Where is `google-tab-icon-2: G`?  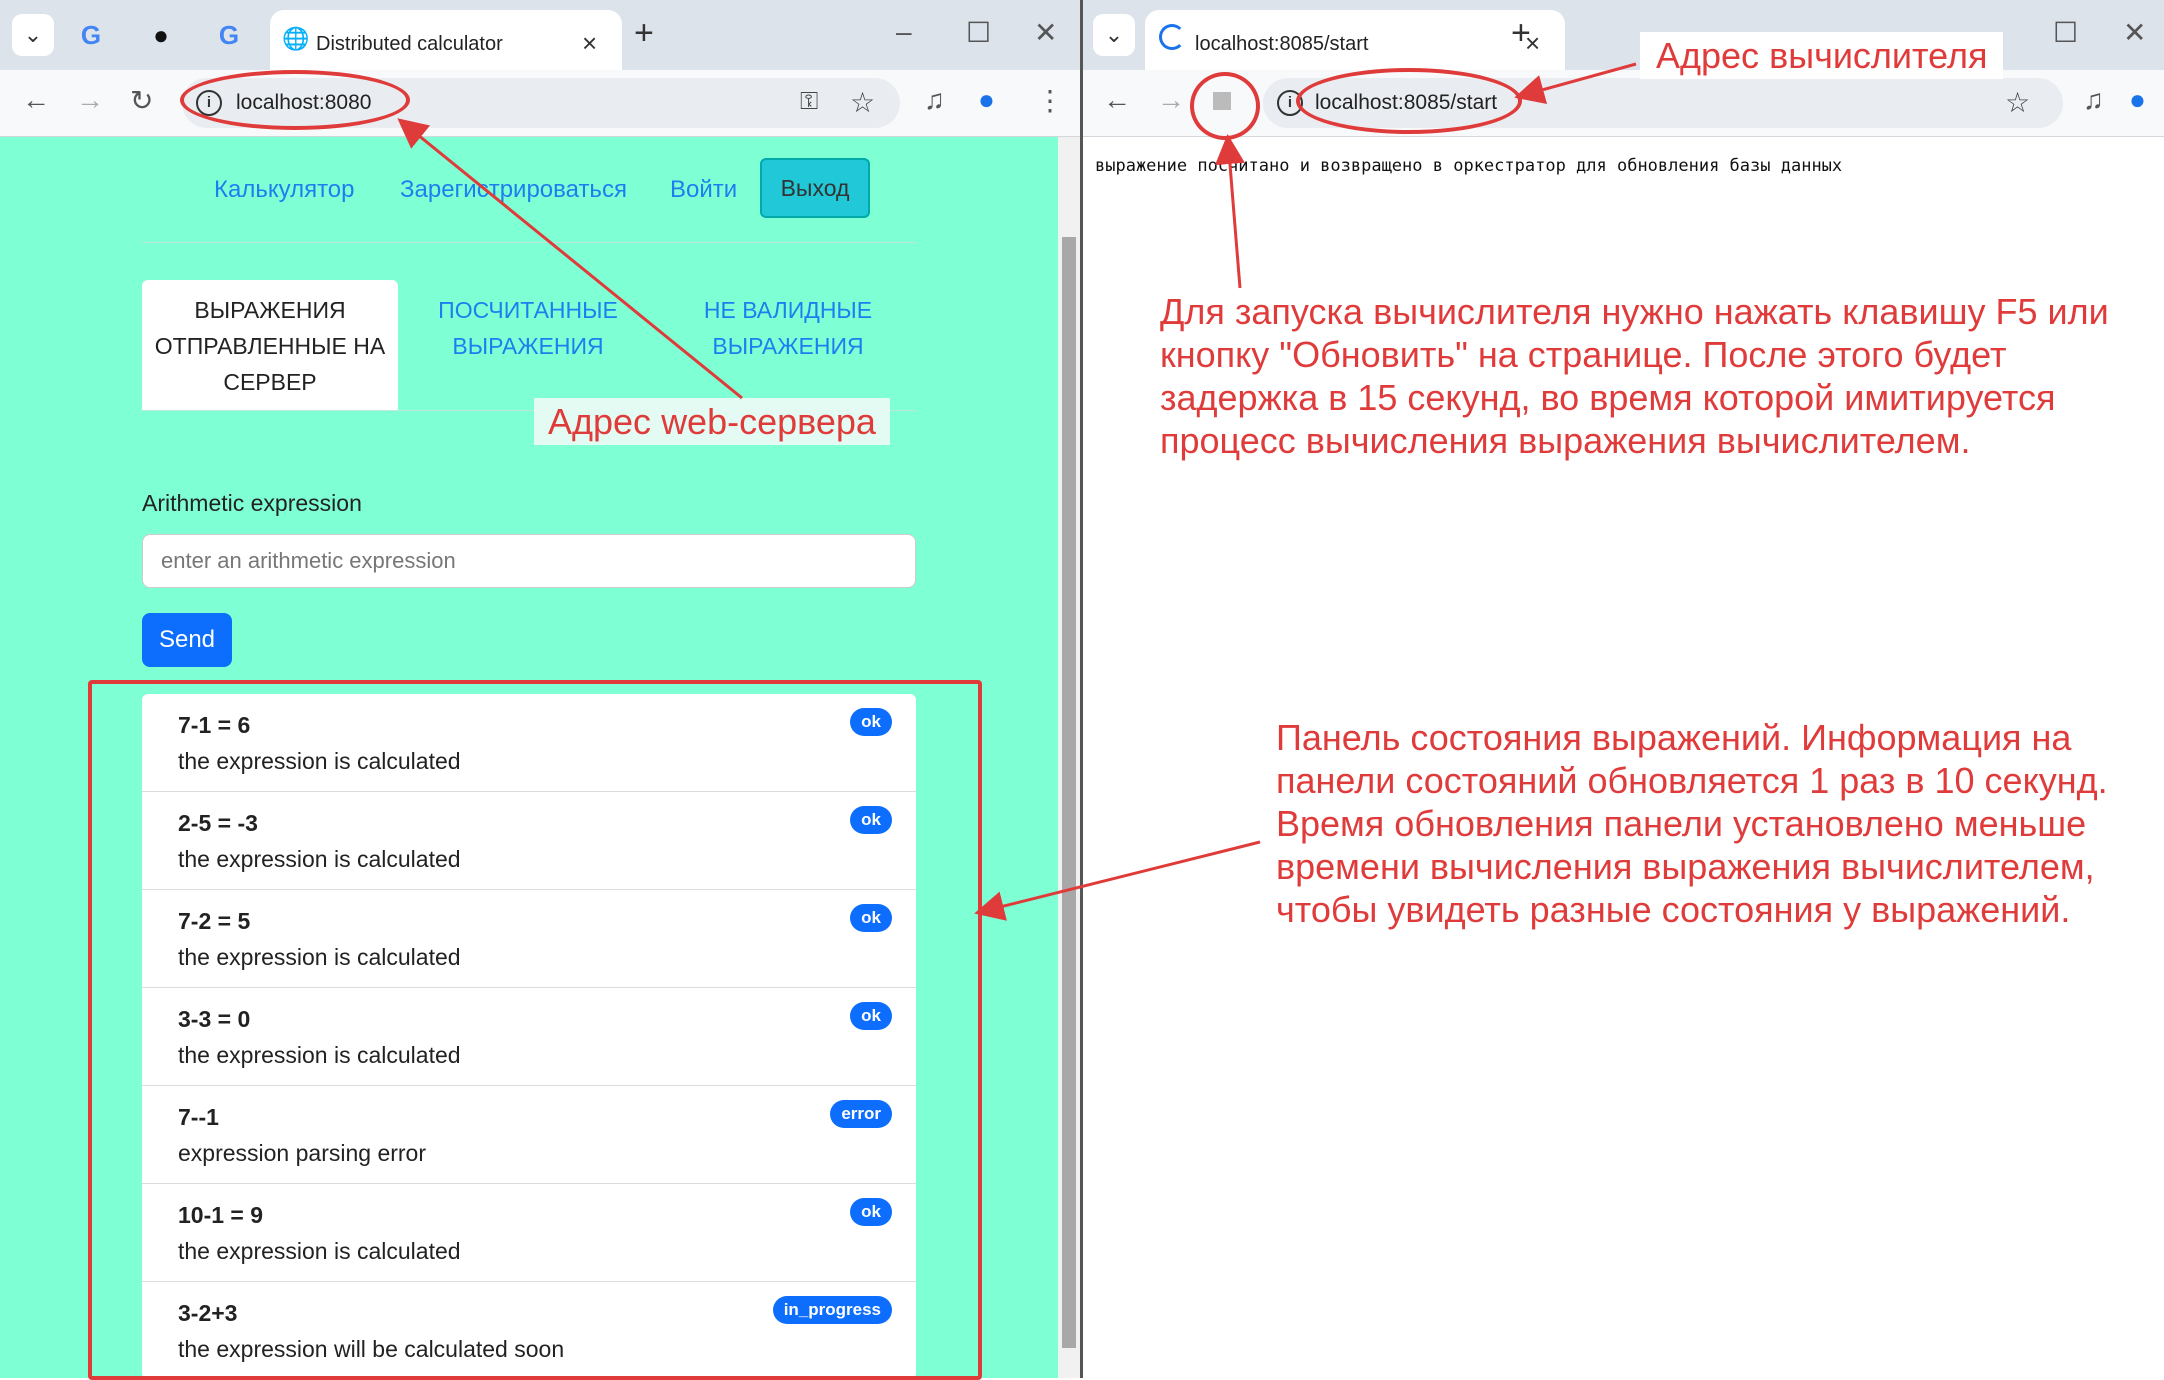
google-tab-icon-2: G is located at coordinates (229, 35).